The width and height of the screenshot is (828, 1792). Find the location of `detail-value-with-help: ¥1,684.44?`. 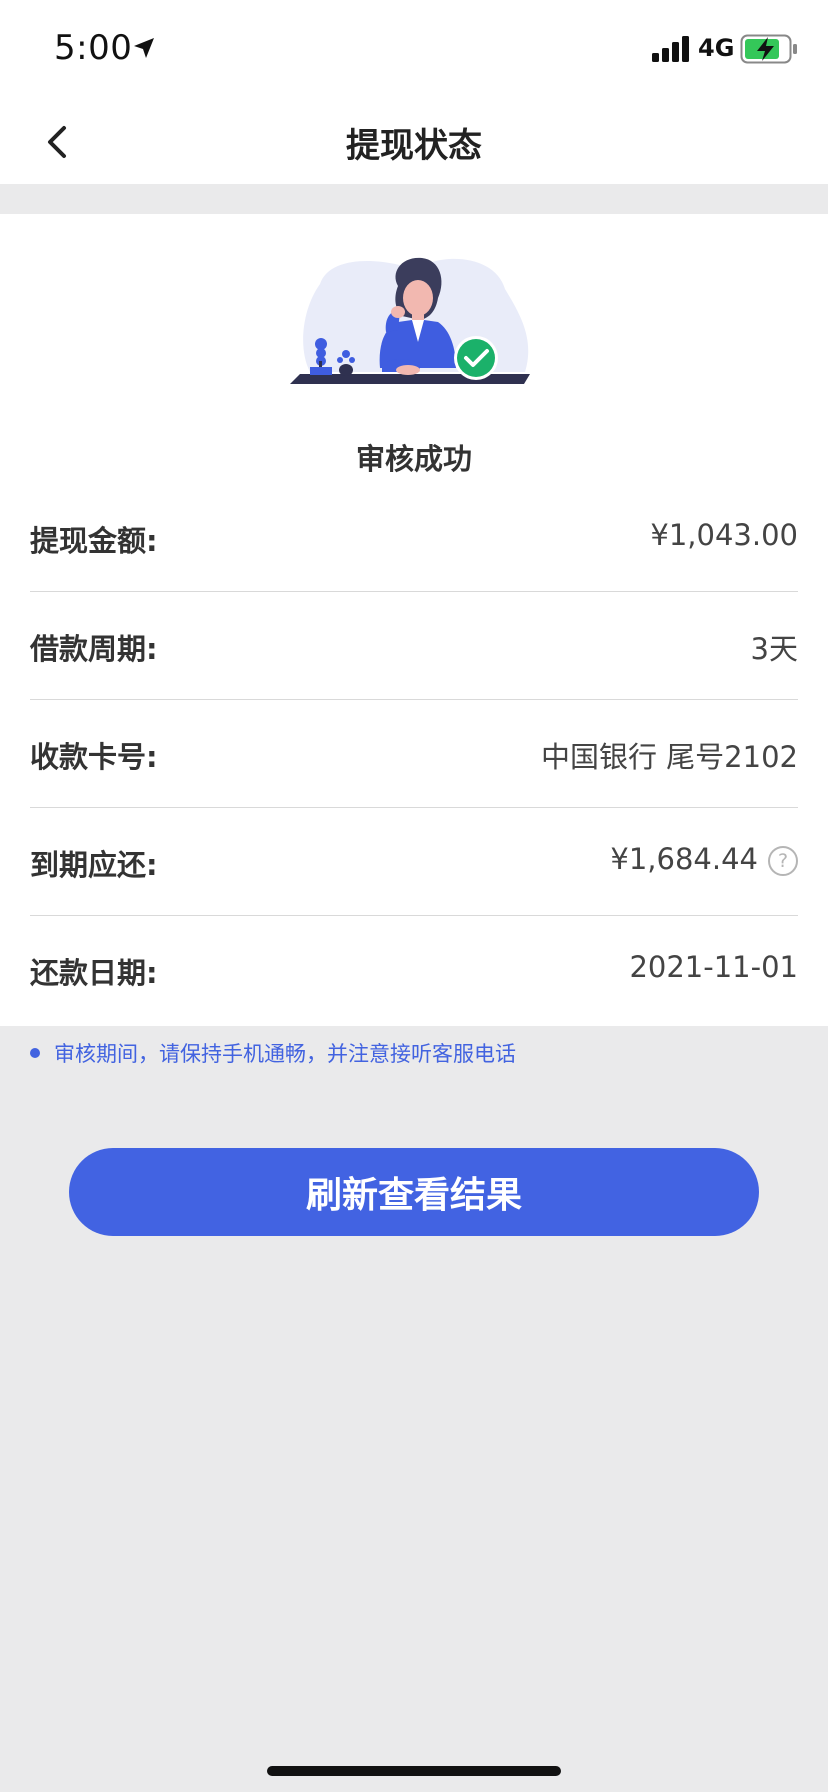

detail-value-with-help: ¥1,684.44? is located at coordinates (704, 859).